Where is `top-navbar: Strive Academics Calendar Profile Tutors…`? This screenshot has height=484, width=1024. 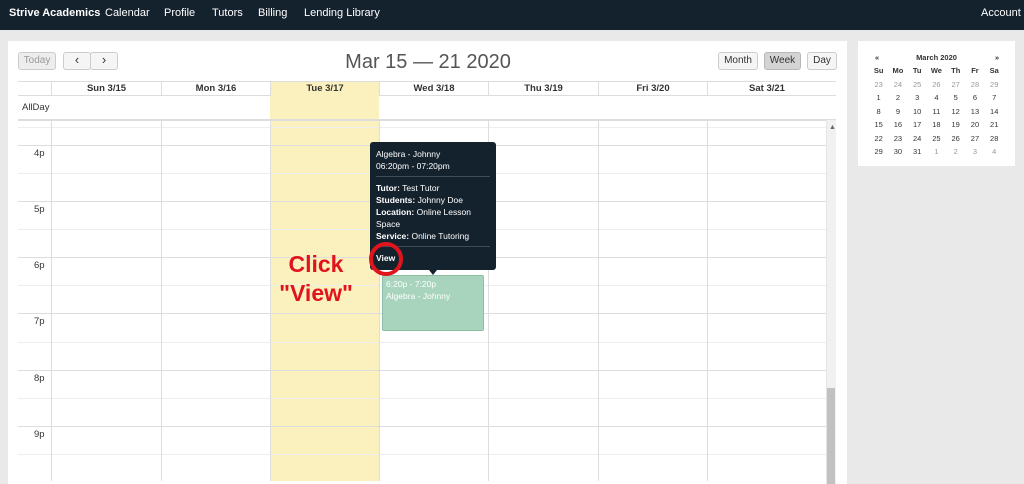 top-navbar: Strive Academics Calendar Profile Tutors… is located at coordinates (512, 15).